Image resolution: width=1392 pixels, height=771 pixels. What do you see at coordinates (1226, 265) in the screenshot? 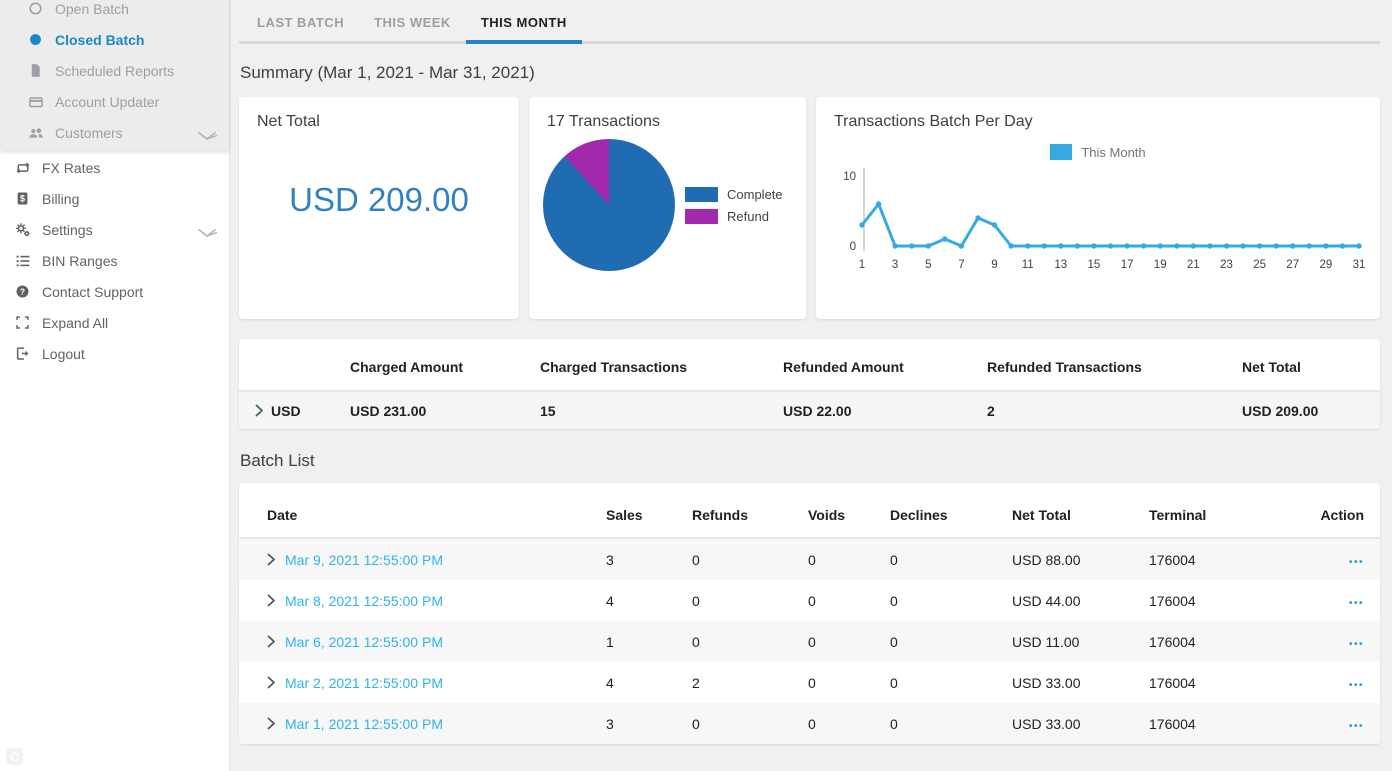
I see `svg-text: 23` at bounding box center [1226, 265].